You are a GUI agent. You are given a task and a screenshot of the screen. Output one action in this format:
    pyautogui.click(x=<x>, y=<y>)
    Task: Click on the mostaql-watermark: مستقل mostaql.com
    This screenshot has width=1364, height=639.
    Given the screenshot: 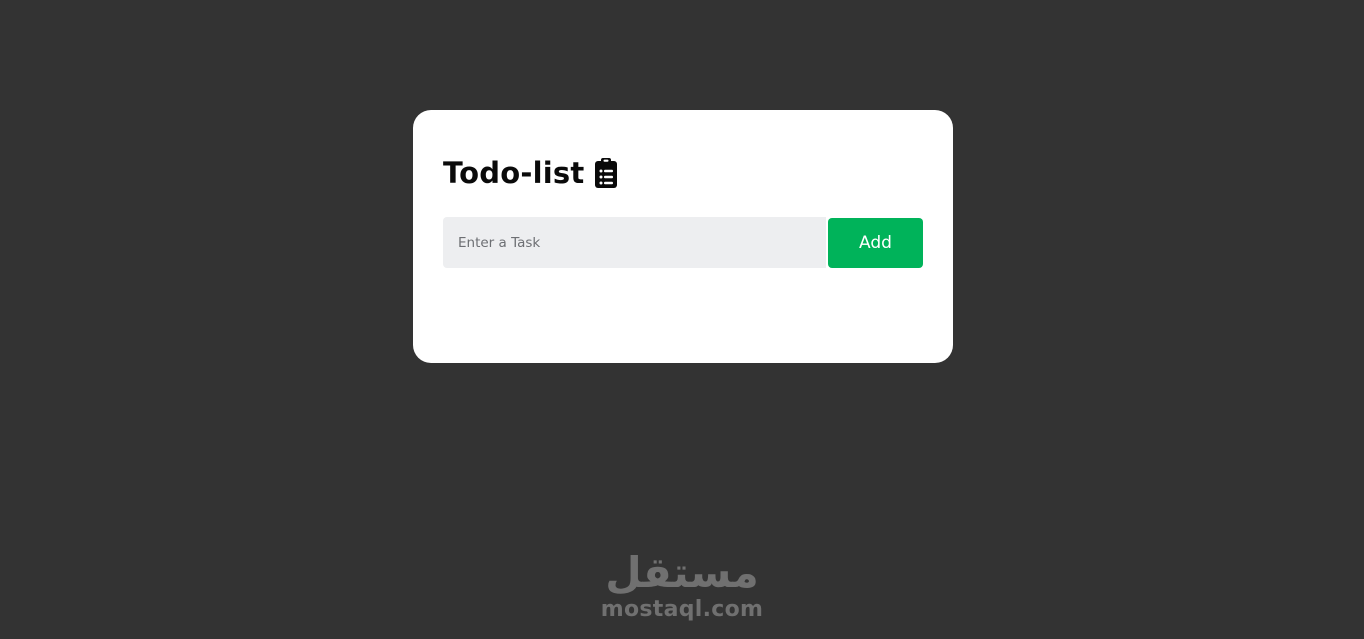 What is the action you would take?
    pyautogui.click(x=682, y=587)
    